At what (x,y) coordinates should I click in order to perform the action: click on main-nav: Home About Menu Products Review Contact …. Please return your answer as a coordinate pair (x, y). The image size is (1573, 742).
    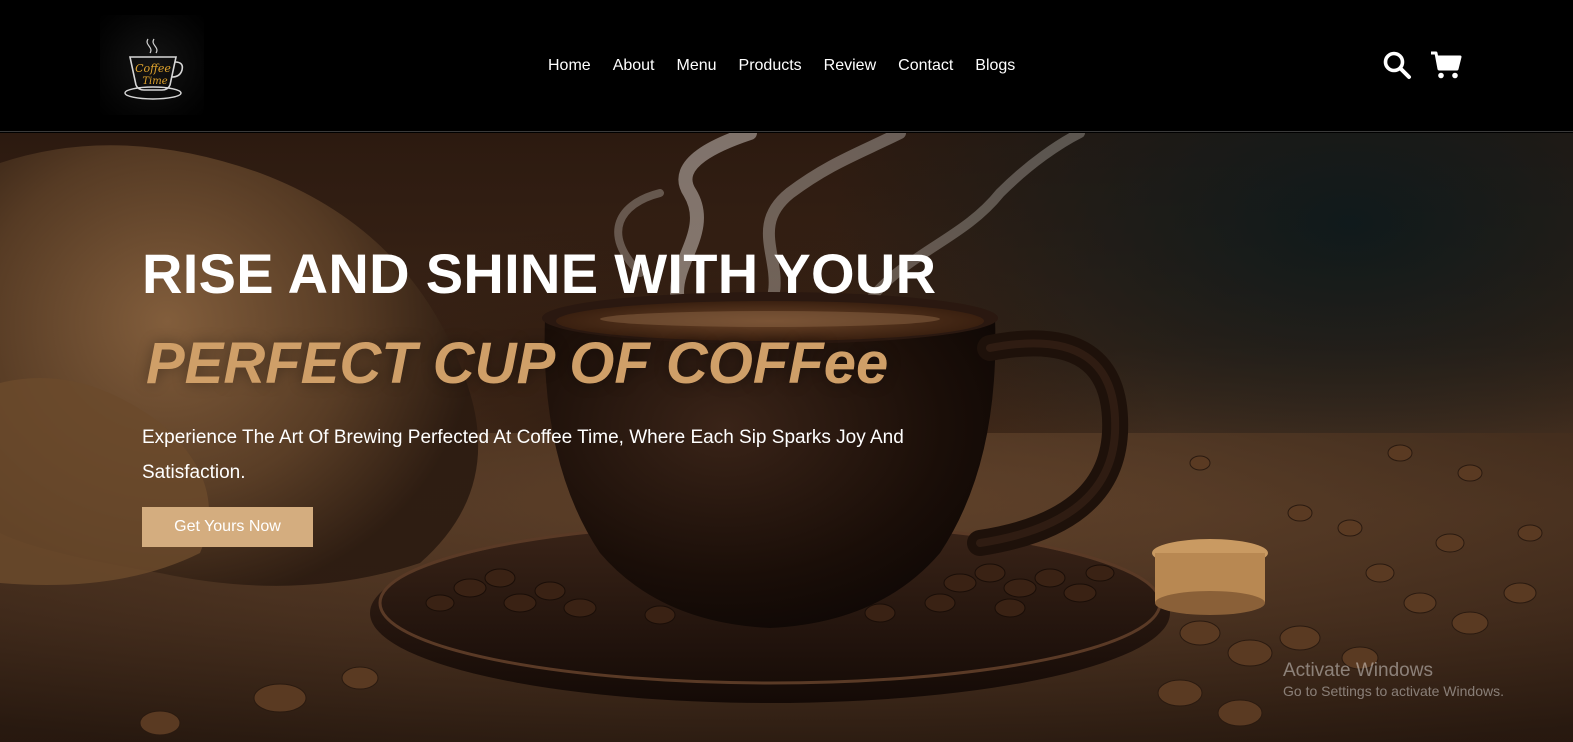
    Looking at the image, I should click on (781, 66).